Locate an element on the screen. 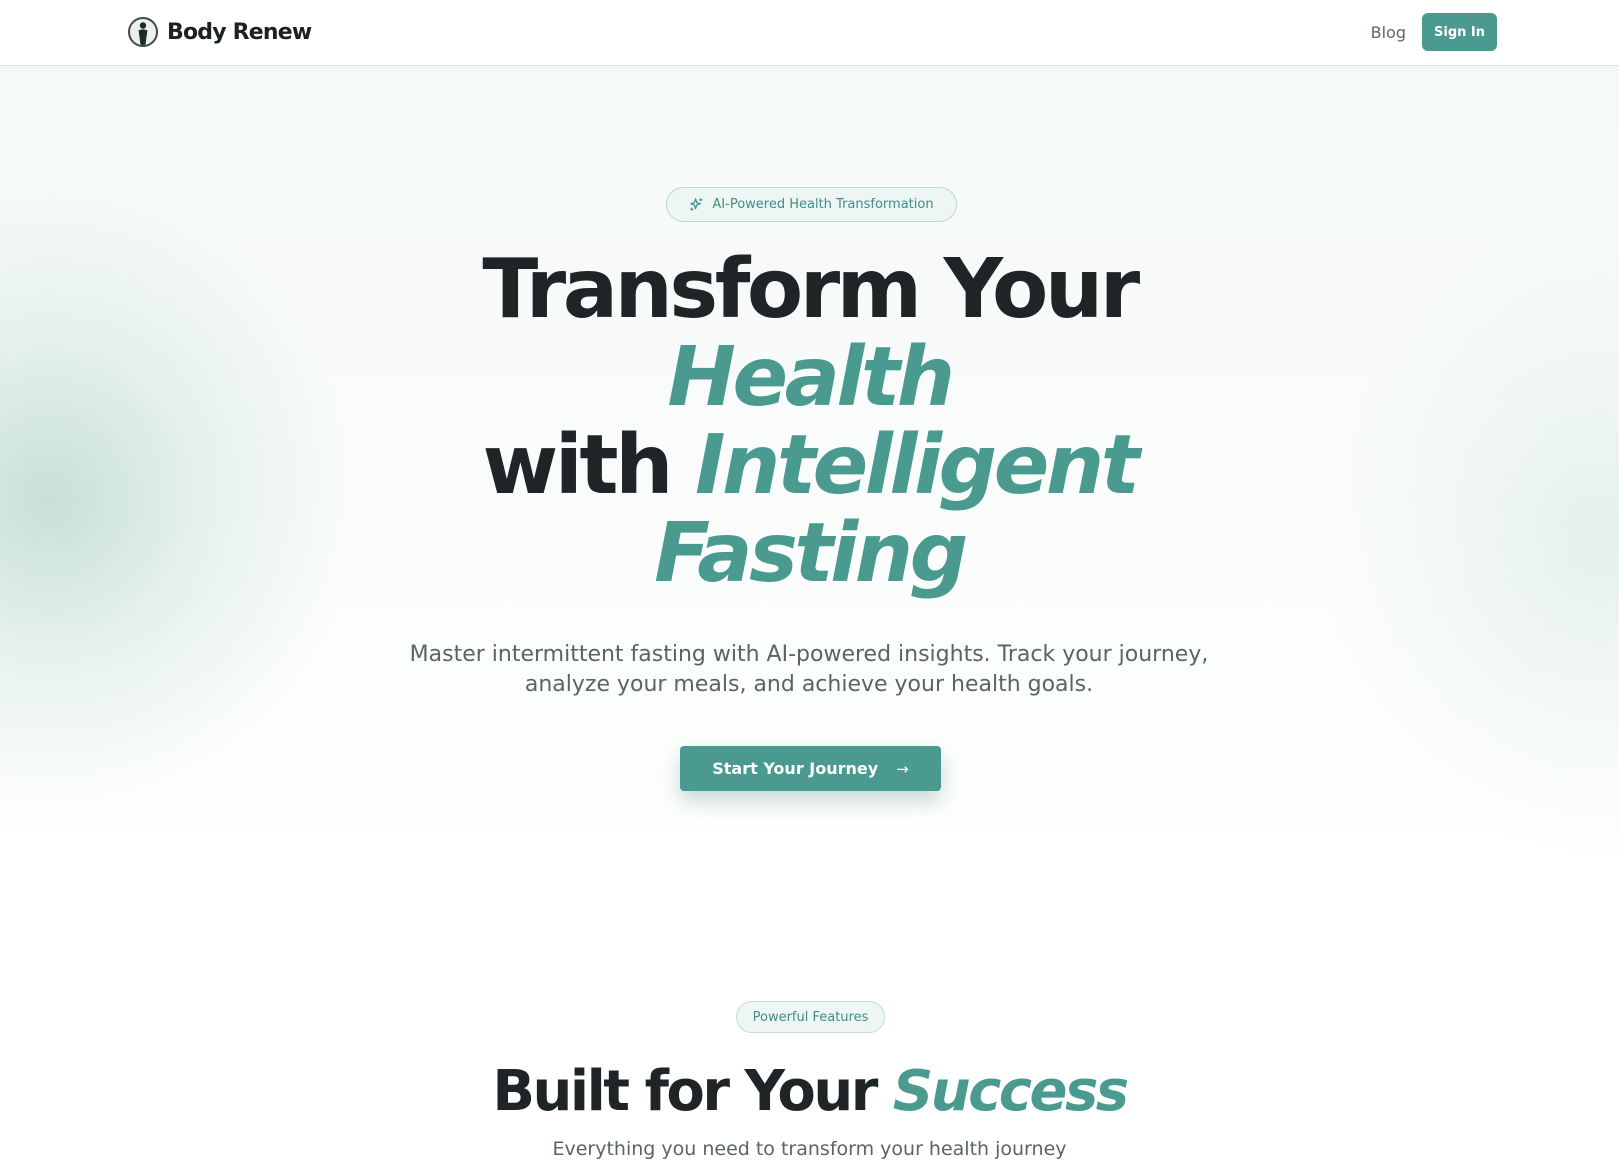 The height and width of the screenshot is (1175, 1619). brand-home-link: Body Renew is located at coordinates (220, 32).